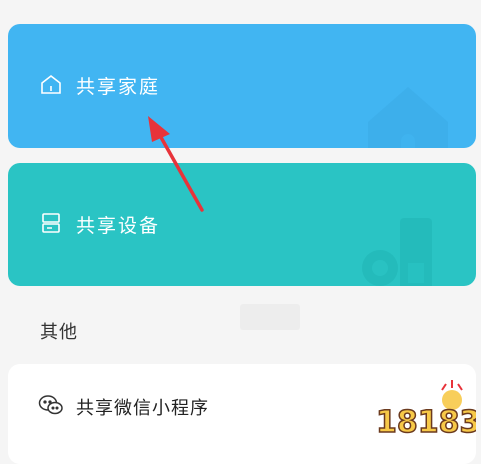  What do you see at coordinates (426, 422) in the screenshot?
I see `watermark-text: 18183` at bounding box center [426, 422].